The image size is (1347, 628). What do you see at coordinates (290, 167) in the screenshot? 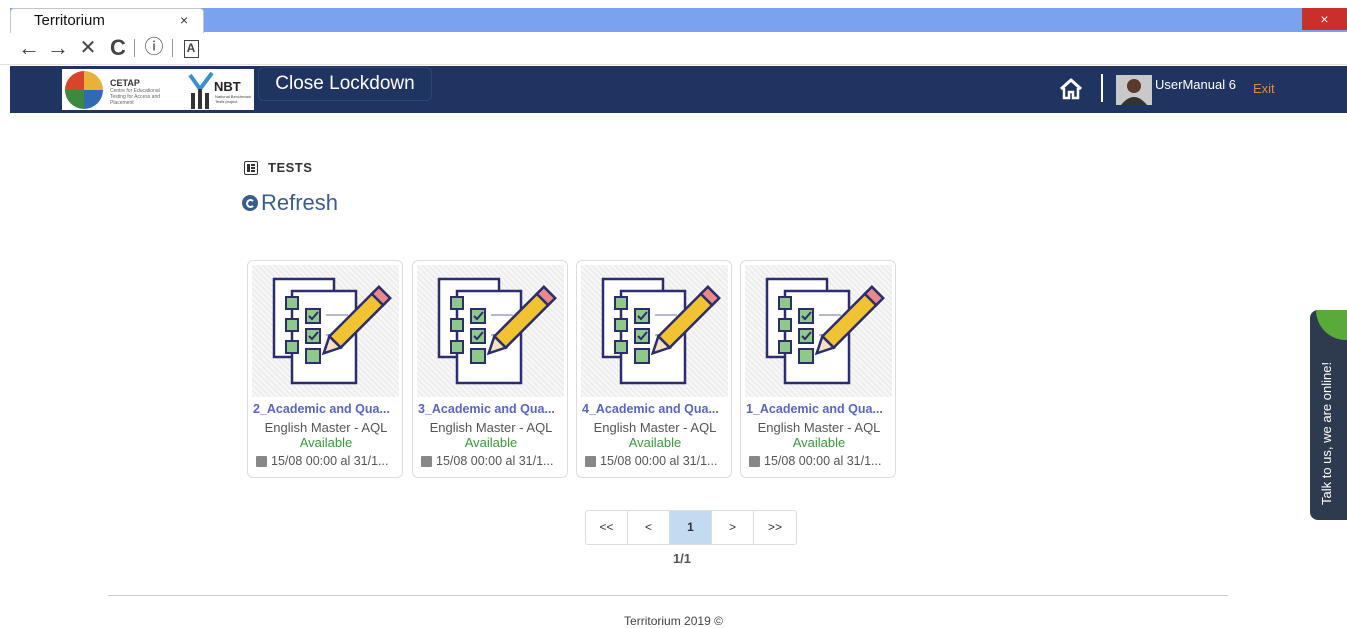
I see `section-title: TESTS` at bounding box center [290, 167].